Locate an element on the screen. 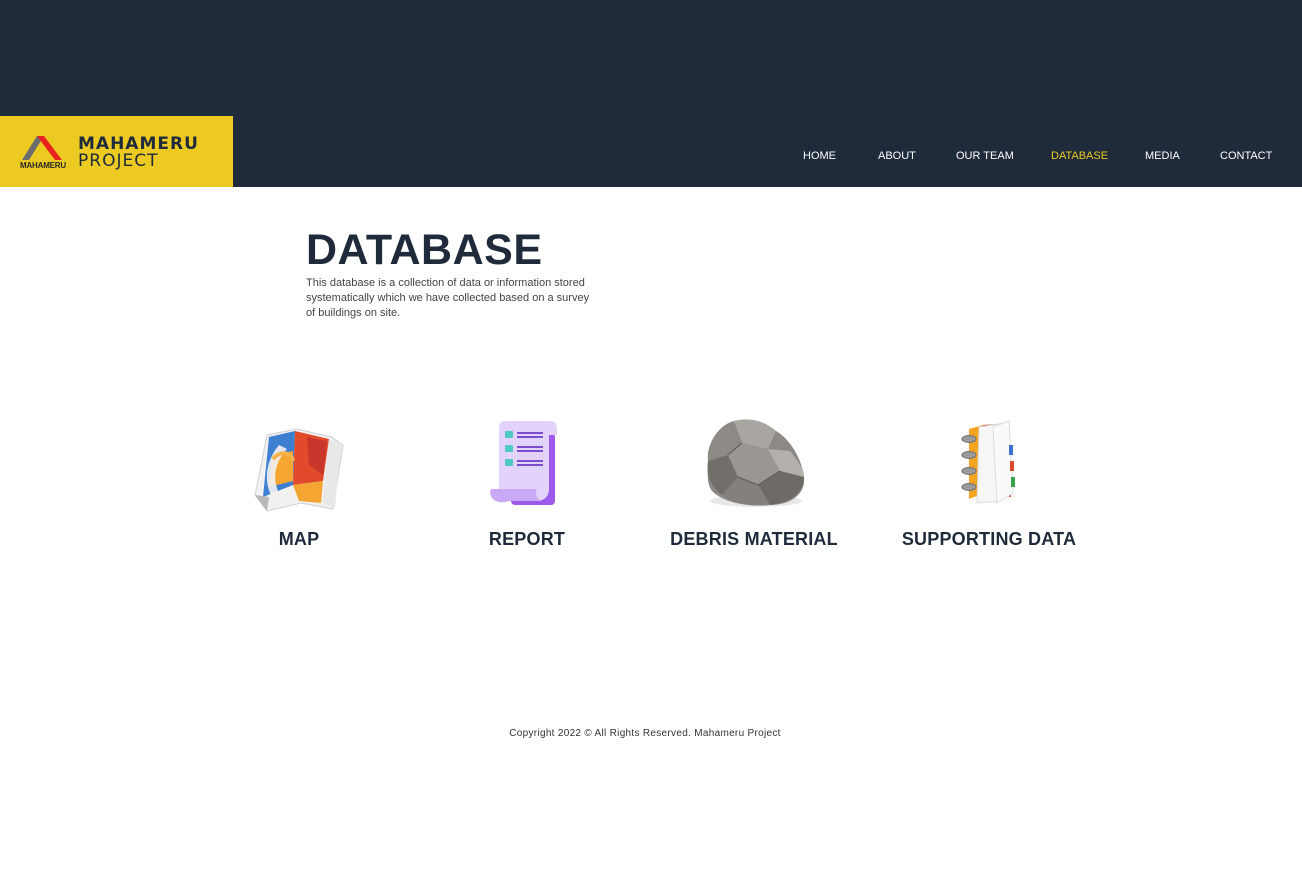 Image resolution: width=1302 pixels, height=873 pixels. map-icon is located at coordinates (299, 470).